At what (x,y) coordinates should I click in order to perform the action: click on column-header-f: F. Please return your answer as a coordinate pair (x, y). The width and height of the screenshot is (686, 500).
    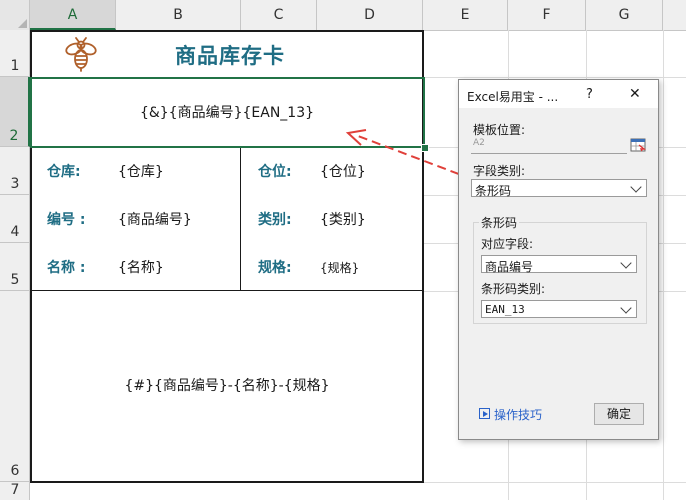
    Looking at the image, I should click on (547, 15).